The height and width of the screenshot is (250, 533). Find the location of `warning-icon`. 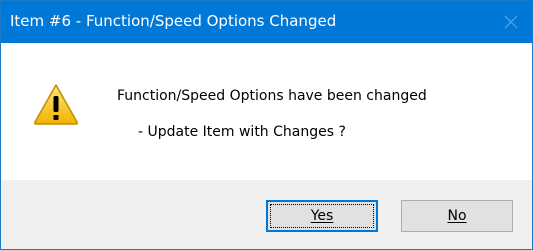

warning-icon is located at coordinates (56, 104).